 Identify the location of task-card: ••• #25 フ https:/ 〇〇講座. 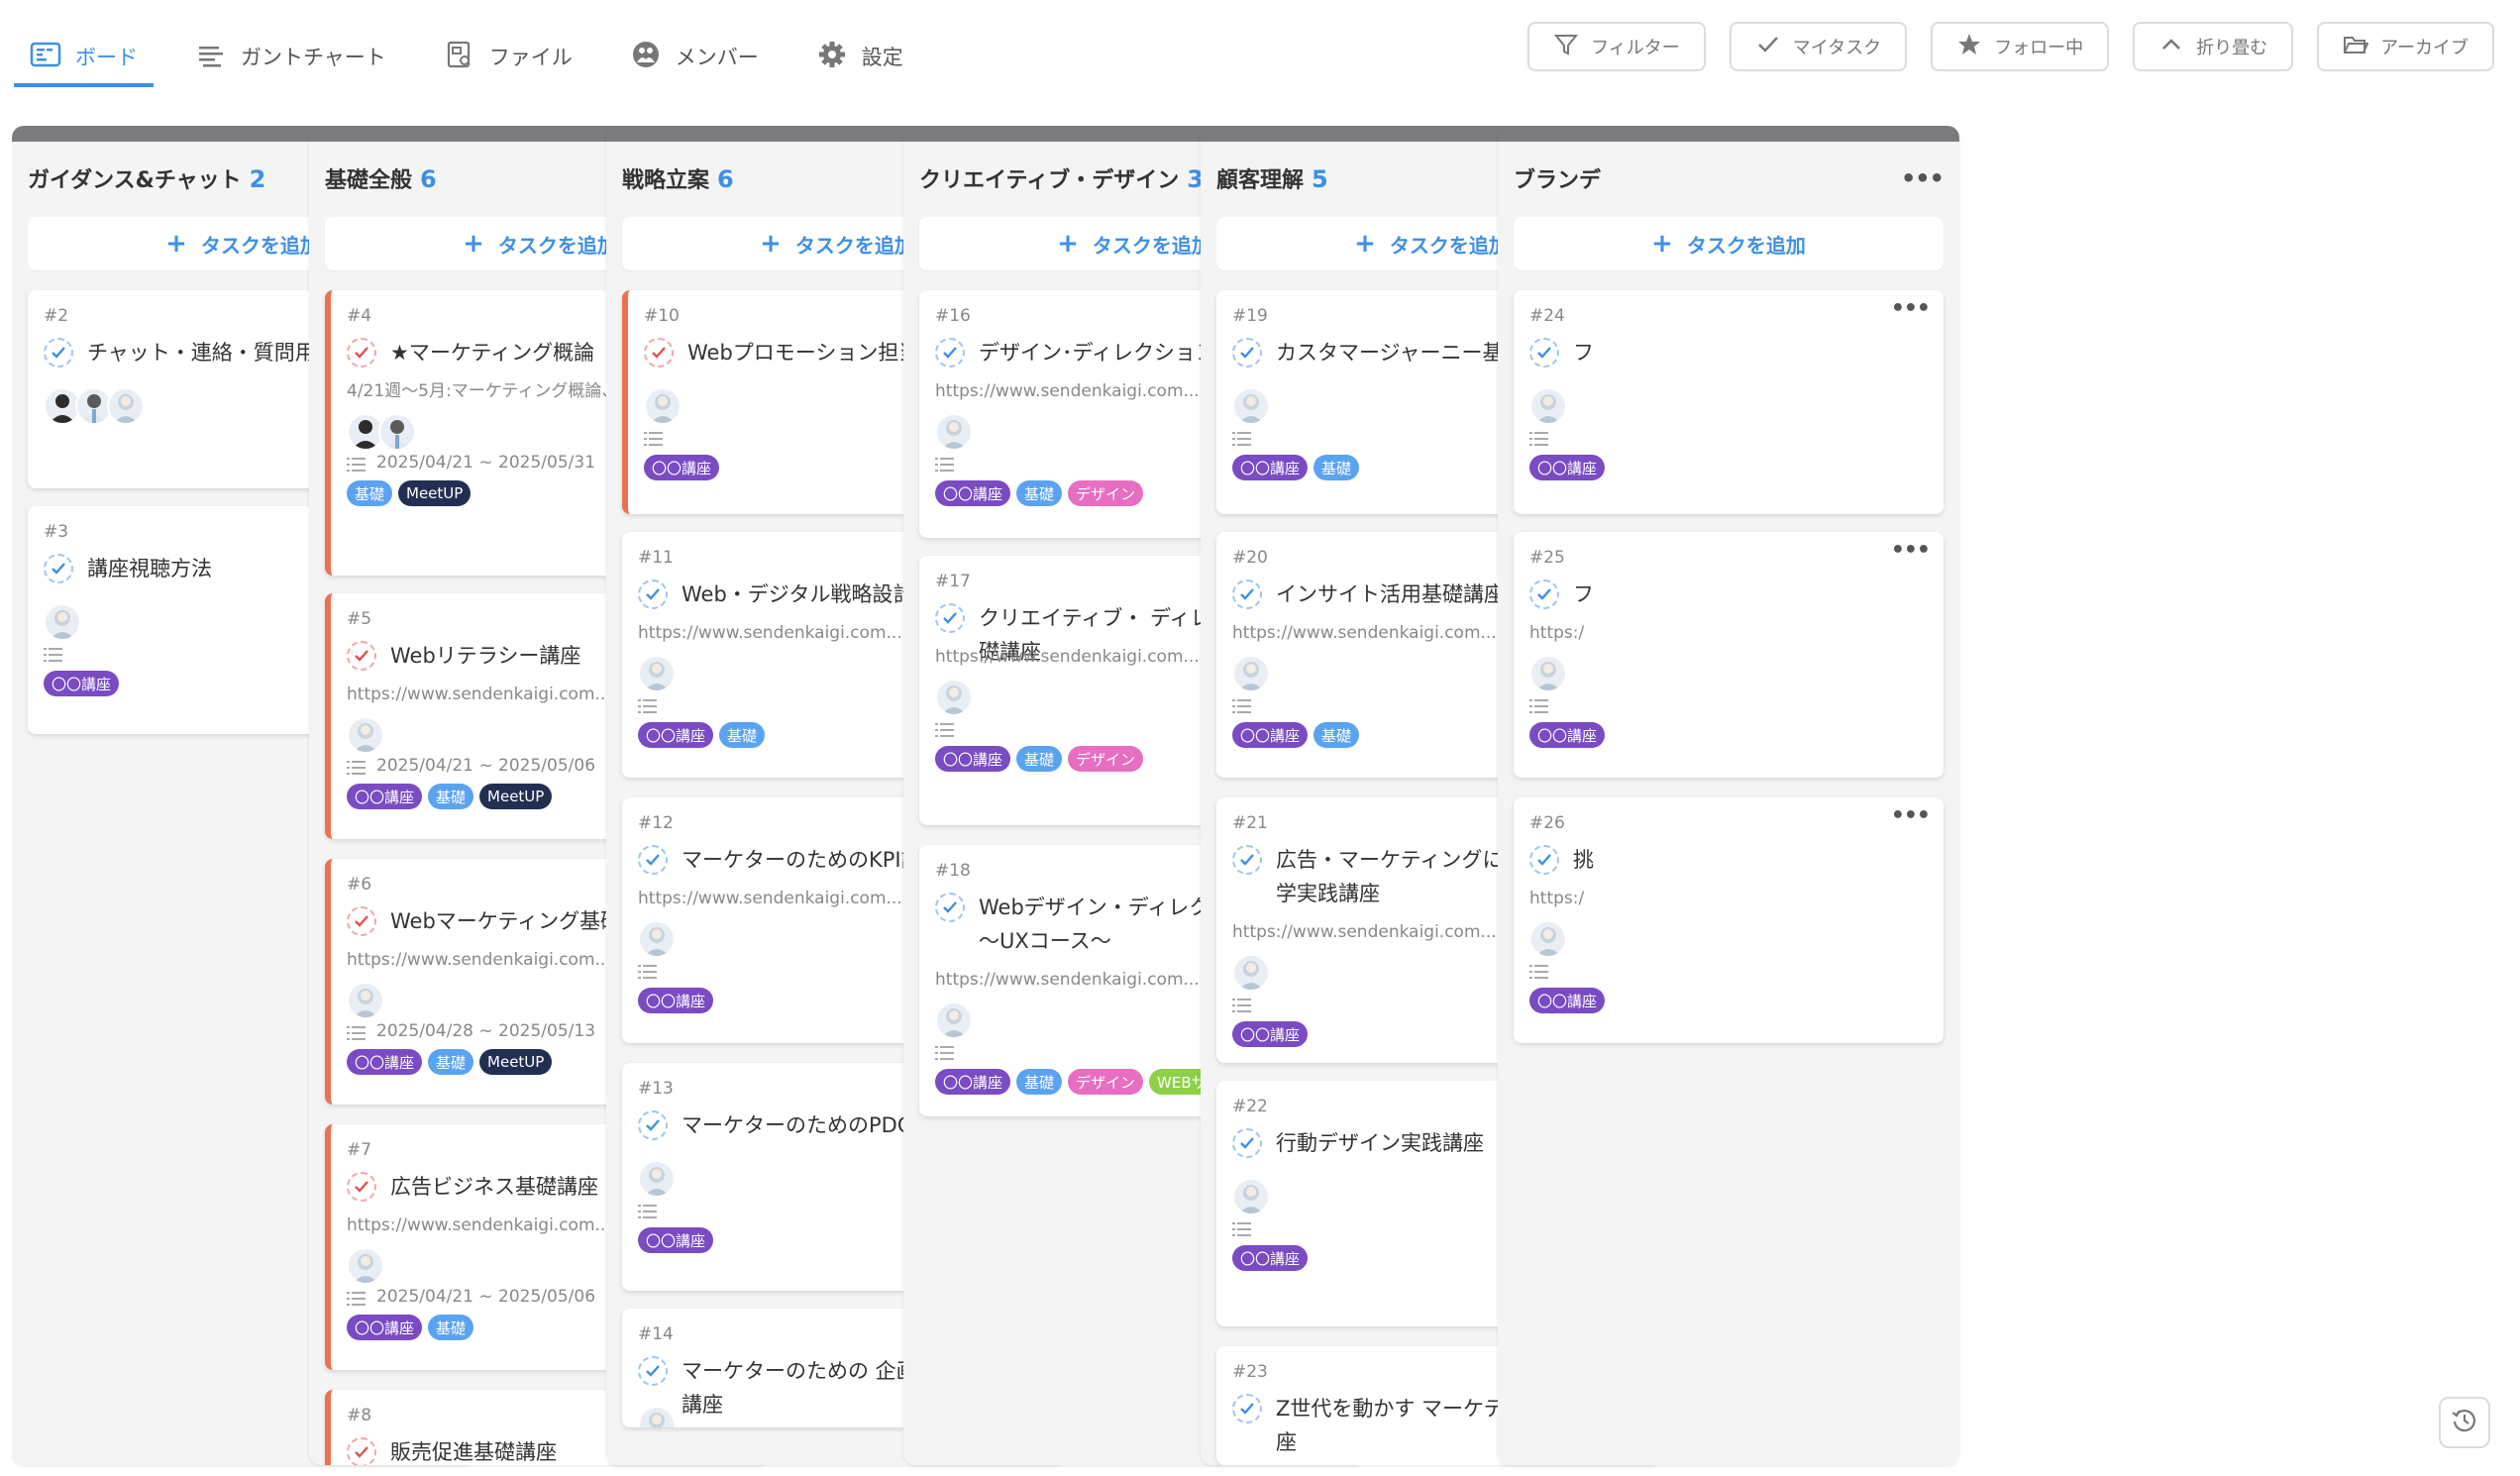
(1728, 655).